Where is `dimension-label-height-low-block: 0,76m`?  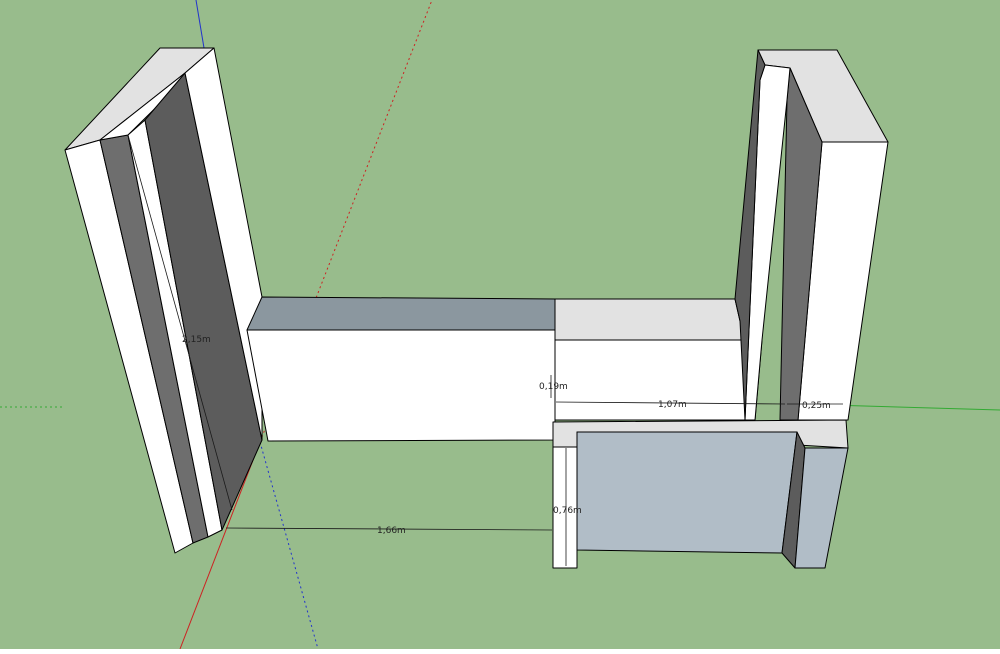
dimension-label-height-low-block: 0,76m is located at coordinates (567, 511).